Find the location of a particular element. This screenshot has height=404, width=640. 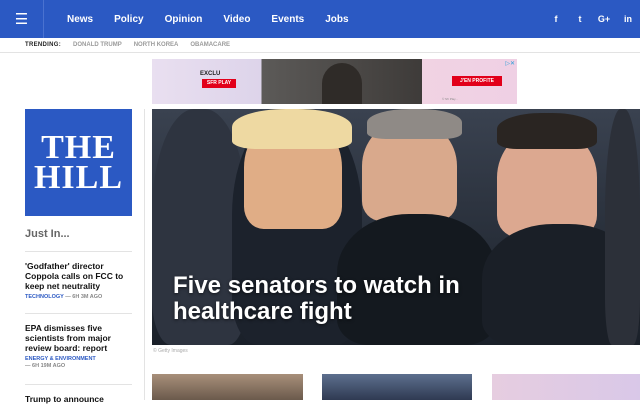

trending-item-obamacare: OBAMACARE is located at coordinates (210, 45).